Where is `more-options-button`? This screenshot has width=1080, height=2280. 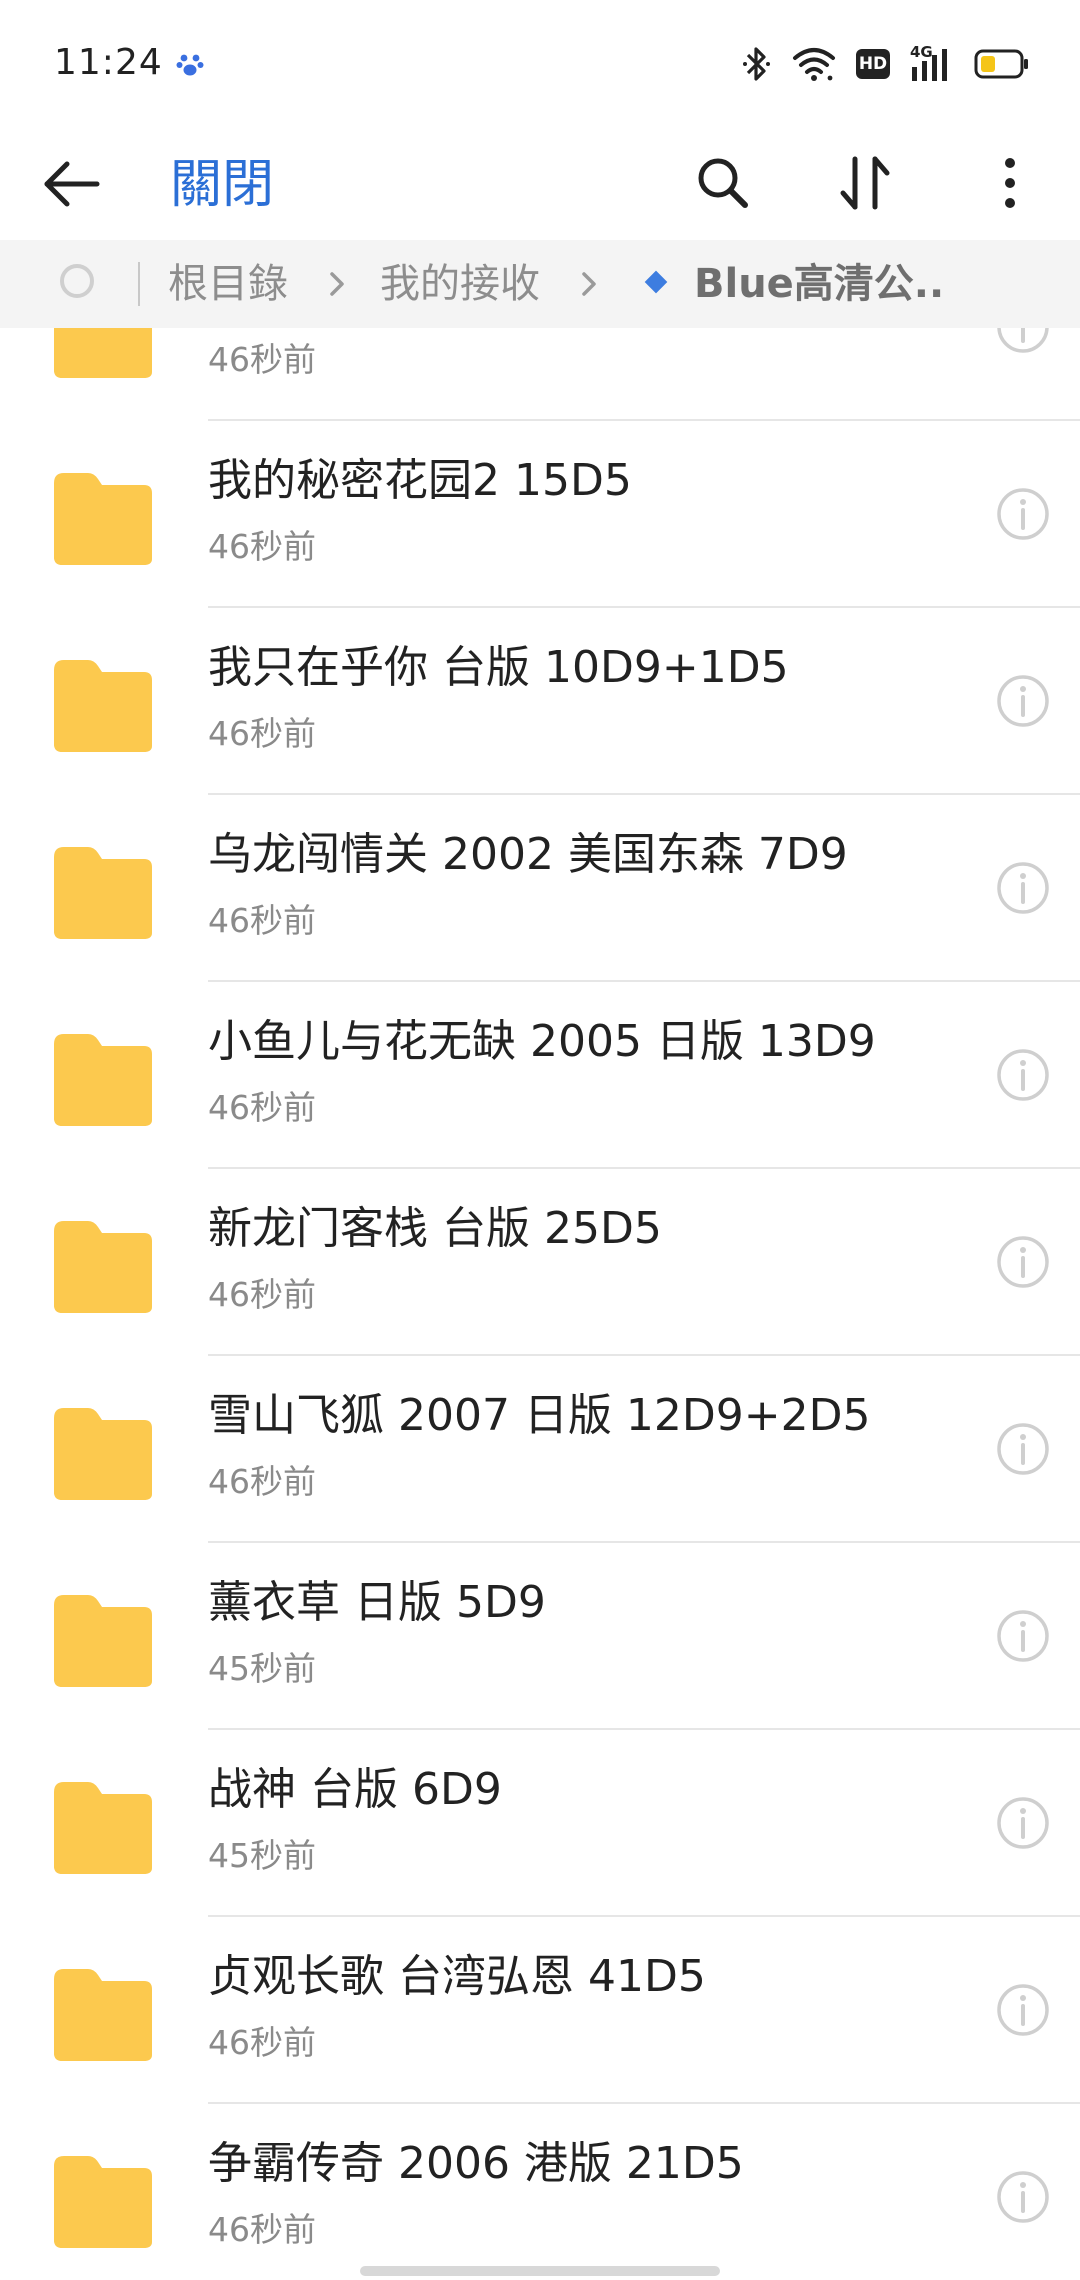
more-options-button is located at coordinates (1010, 183).